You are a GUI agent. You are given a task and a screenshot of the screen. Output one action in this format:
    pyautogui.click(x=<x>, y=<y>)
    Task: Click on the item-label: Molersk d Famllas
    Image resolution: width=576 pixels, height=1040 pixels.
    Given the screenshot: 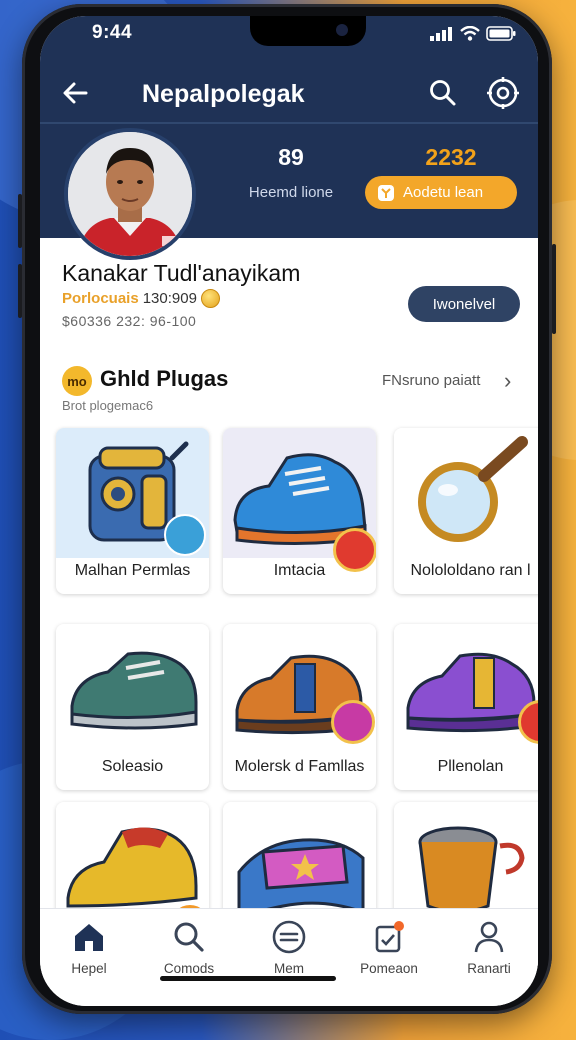 What is the action you would take?
    pyautogui.click(x=299, y=766)
    